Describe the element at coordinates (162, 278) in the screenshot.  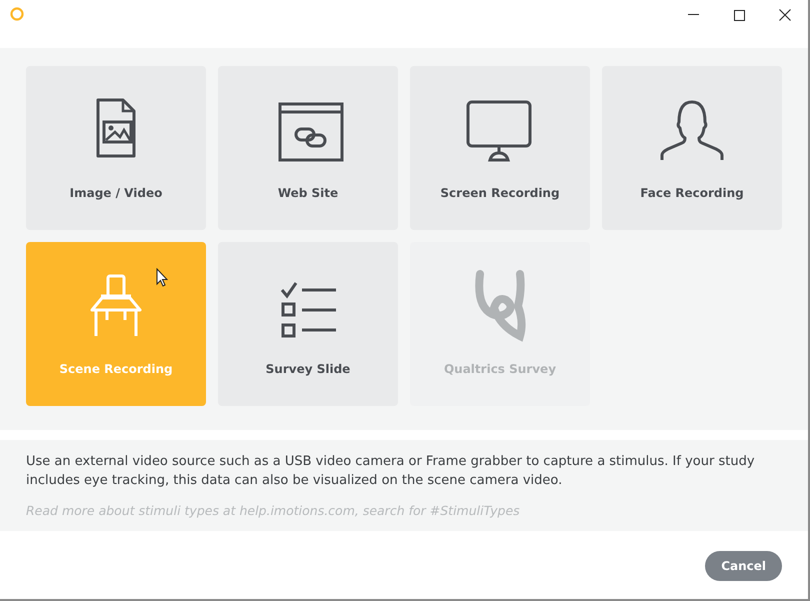
I see `cursor-icon` at that location.